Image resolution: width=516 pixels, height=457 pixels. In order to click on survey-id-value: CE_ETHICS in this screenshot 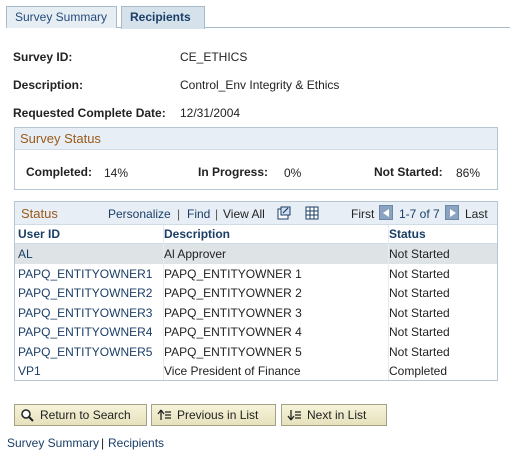, I will do `click(214, 57)`.